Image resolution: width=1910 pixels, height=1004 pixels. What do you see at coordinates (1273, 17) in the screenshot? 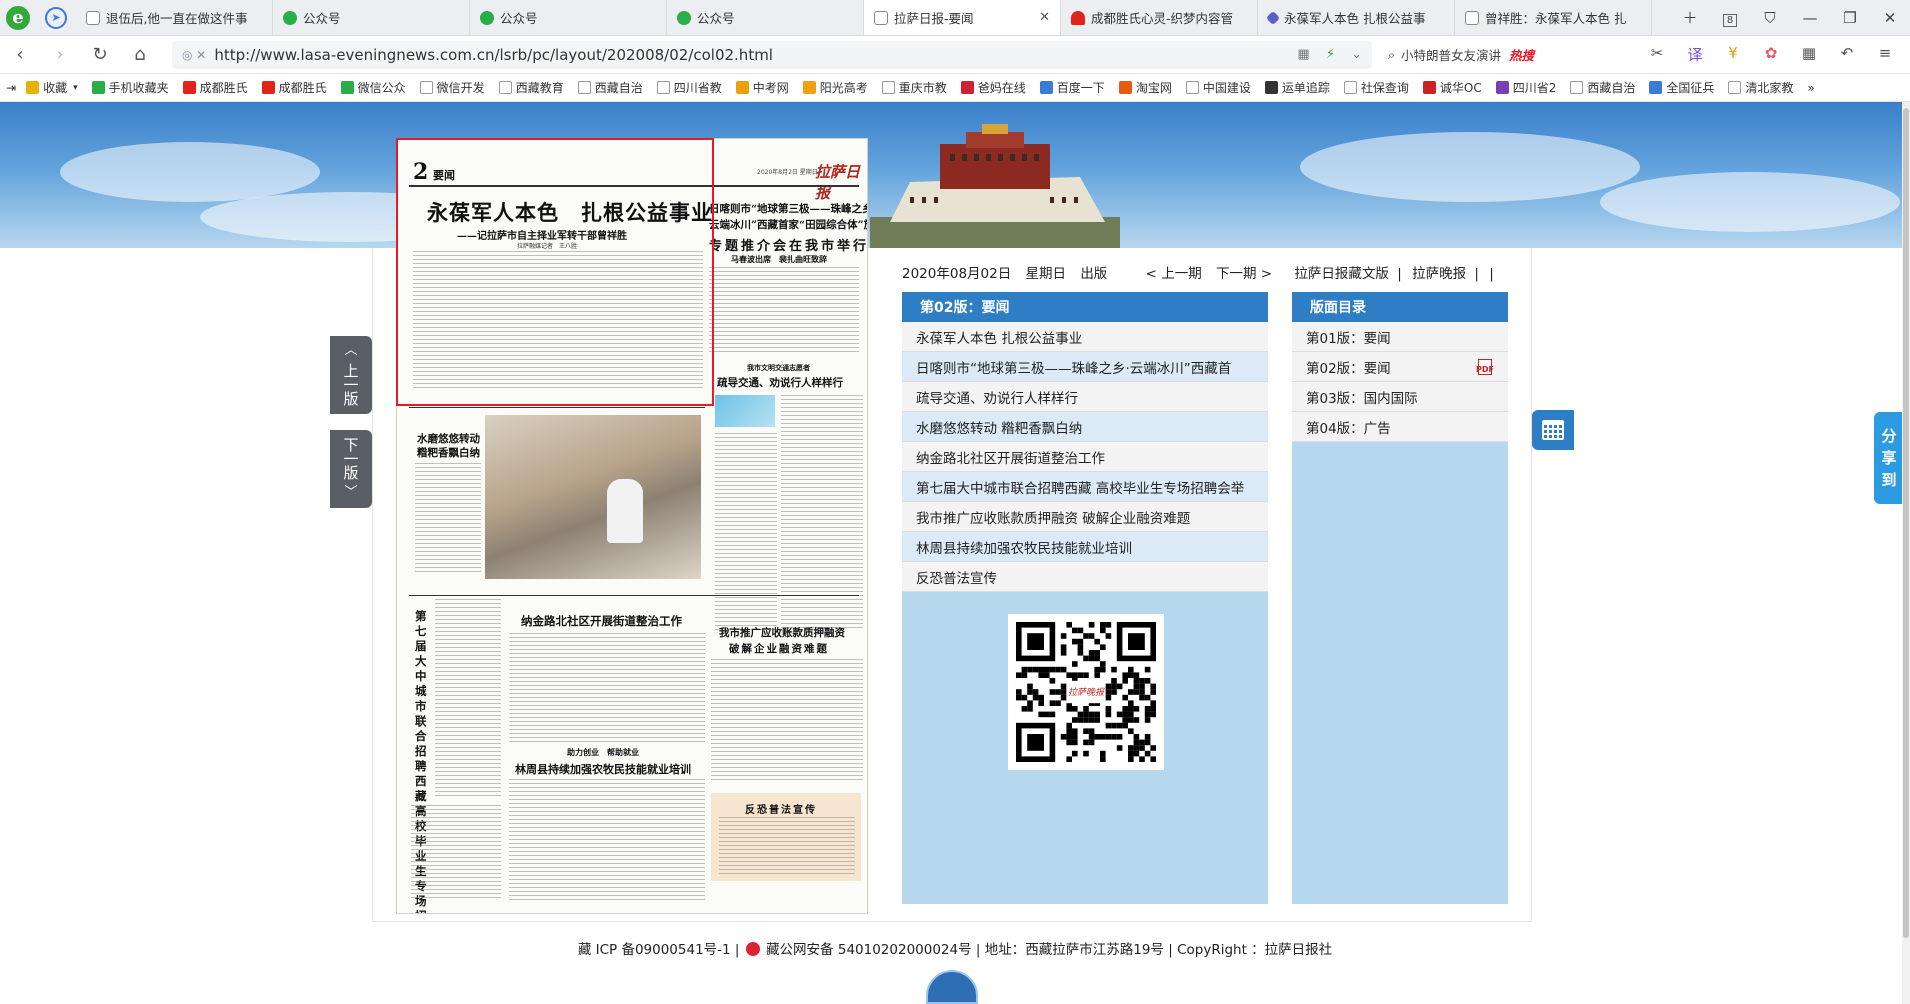
I see `diamond-icon` at bounding box center [1273, 17].